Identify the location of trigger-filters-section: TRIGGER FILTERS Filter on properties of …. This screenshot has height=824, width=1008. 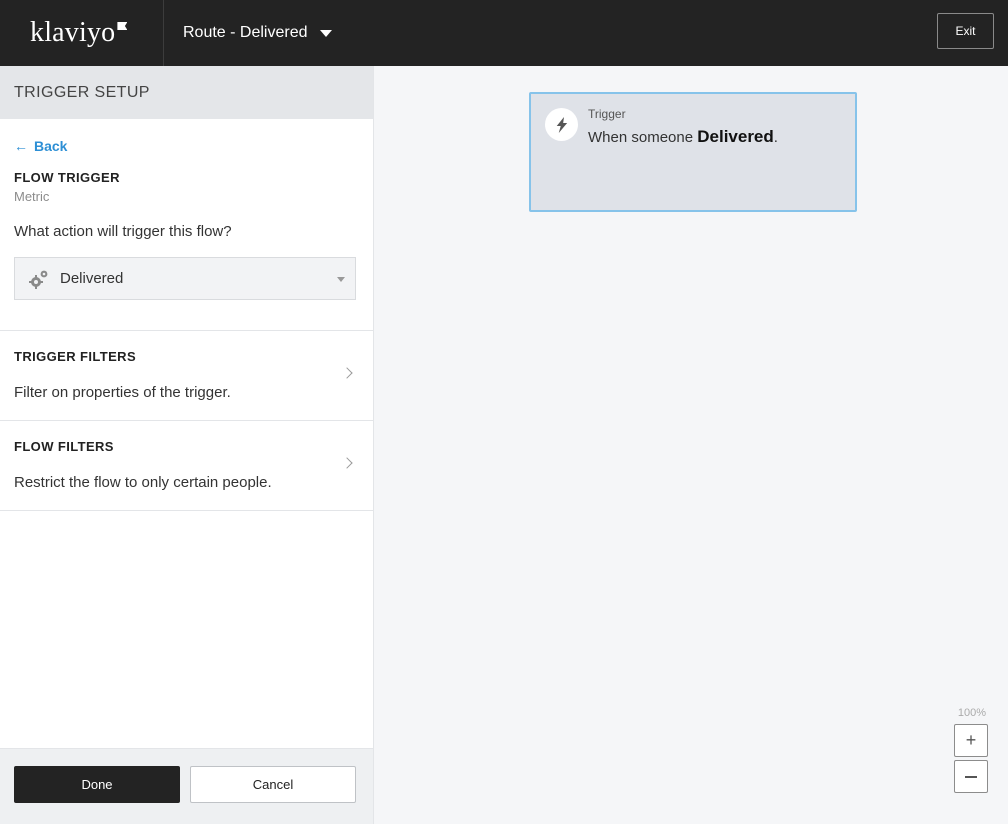
(186, 376).